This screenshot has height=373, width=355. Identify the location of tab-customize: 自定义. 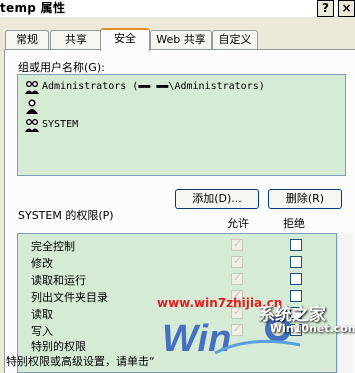
(235, 40).